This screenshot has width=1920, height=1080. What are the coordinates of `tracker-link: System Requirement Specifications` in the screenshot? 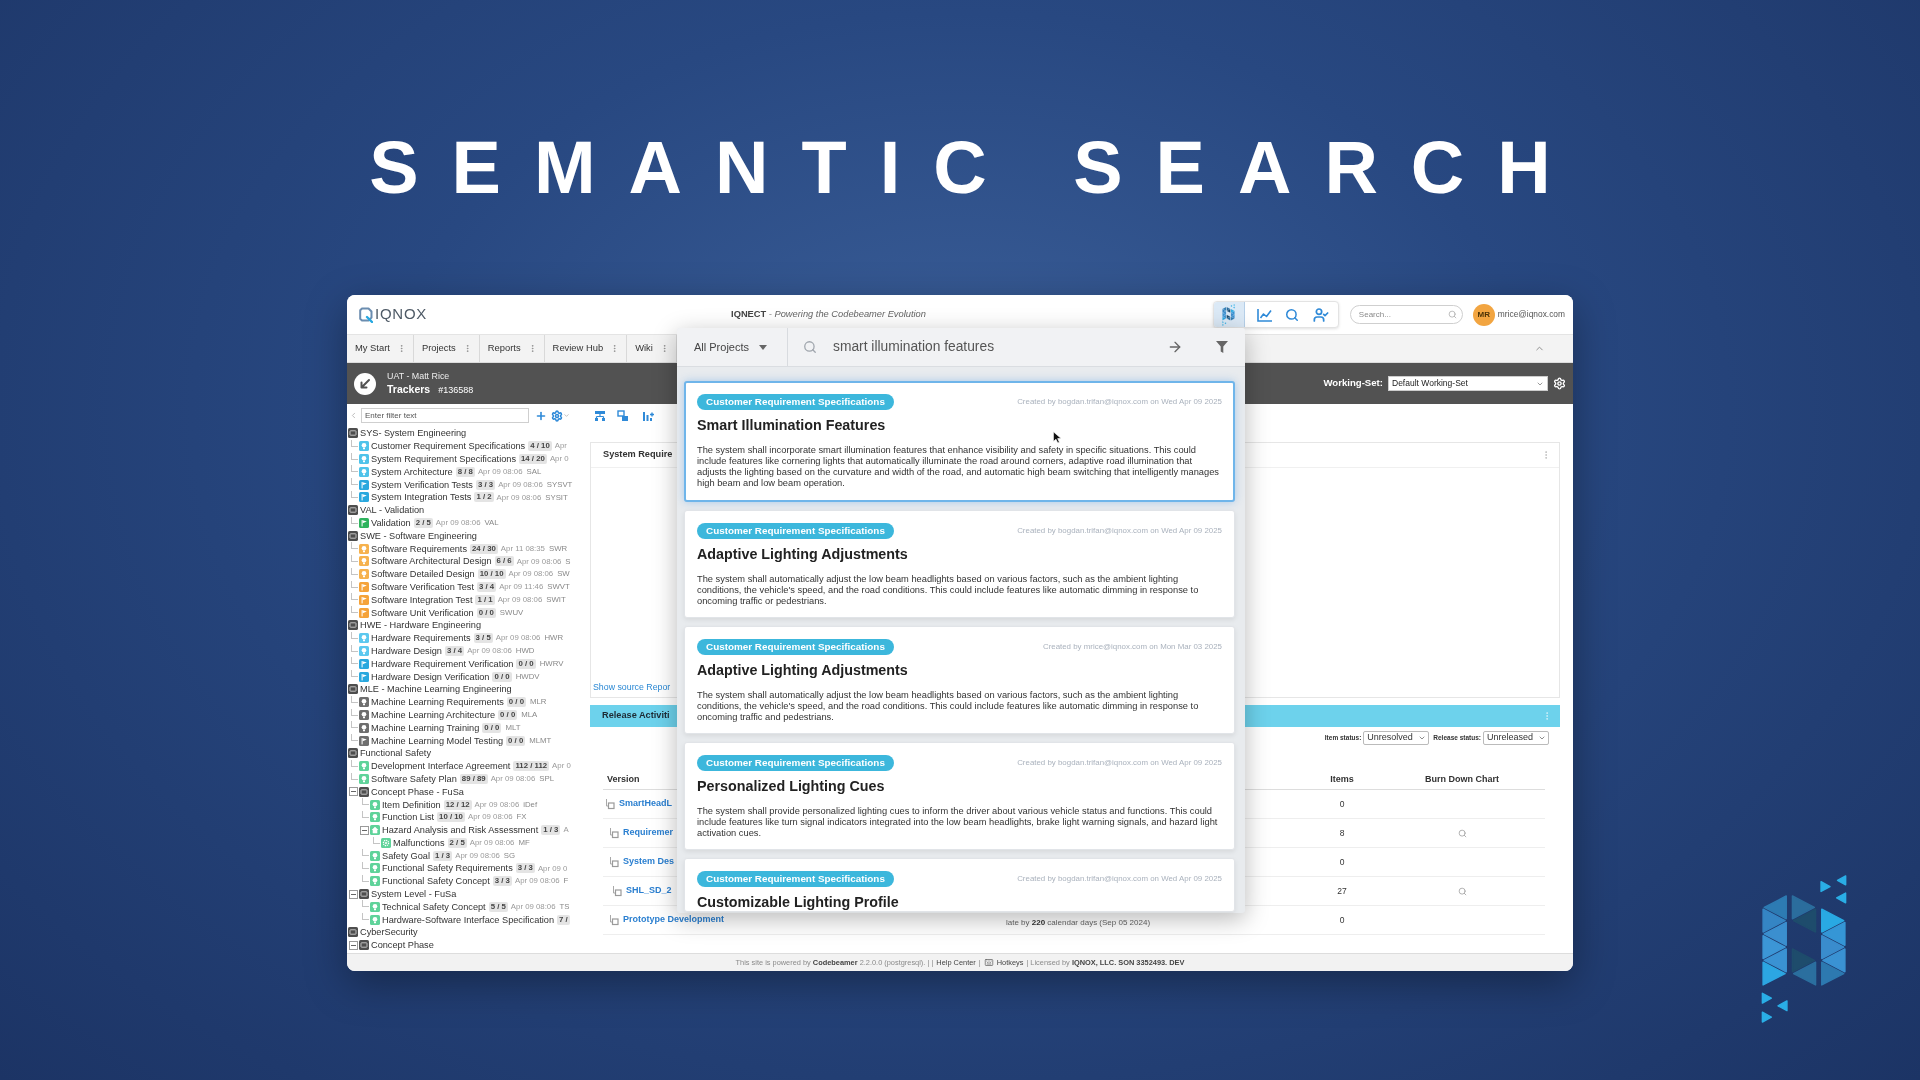 It's located at (444, 459).